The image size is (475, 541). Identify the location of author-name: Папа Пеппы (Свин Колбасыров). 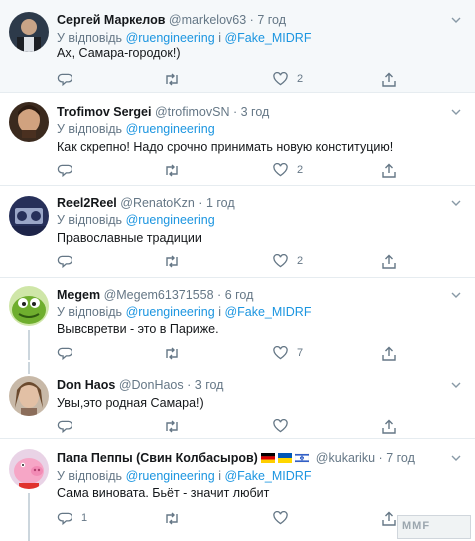
(157, 458).